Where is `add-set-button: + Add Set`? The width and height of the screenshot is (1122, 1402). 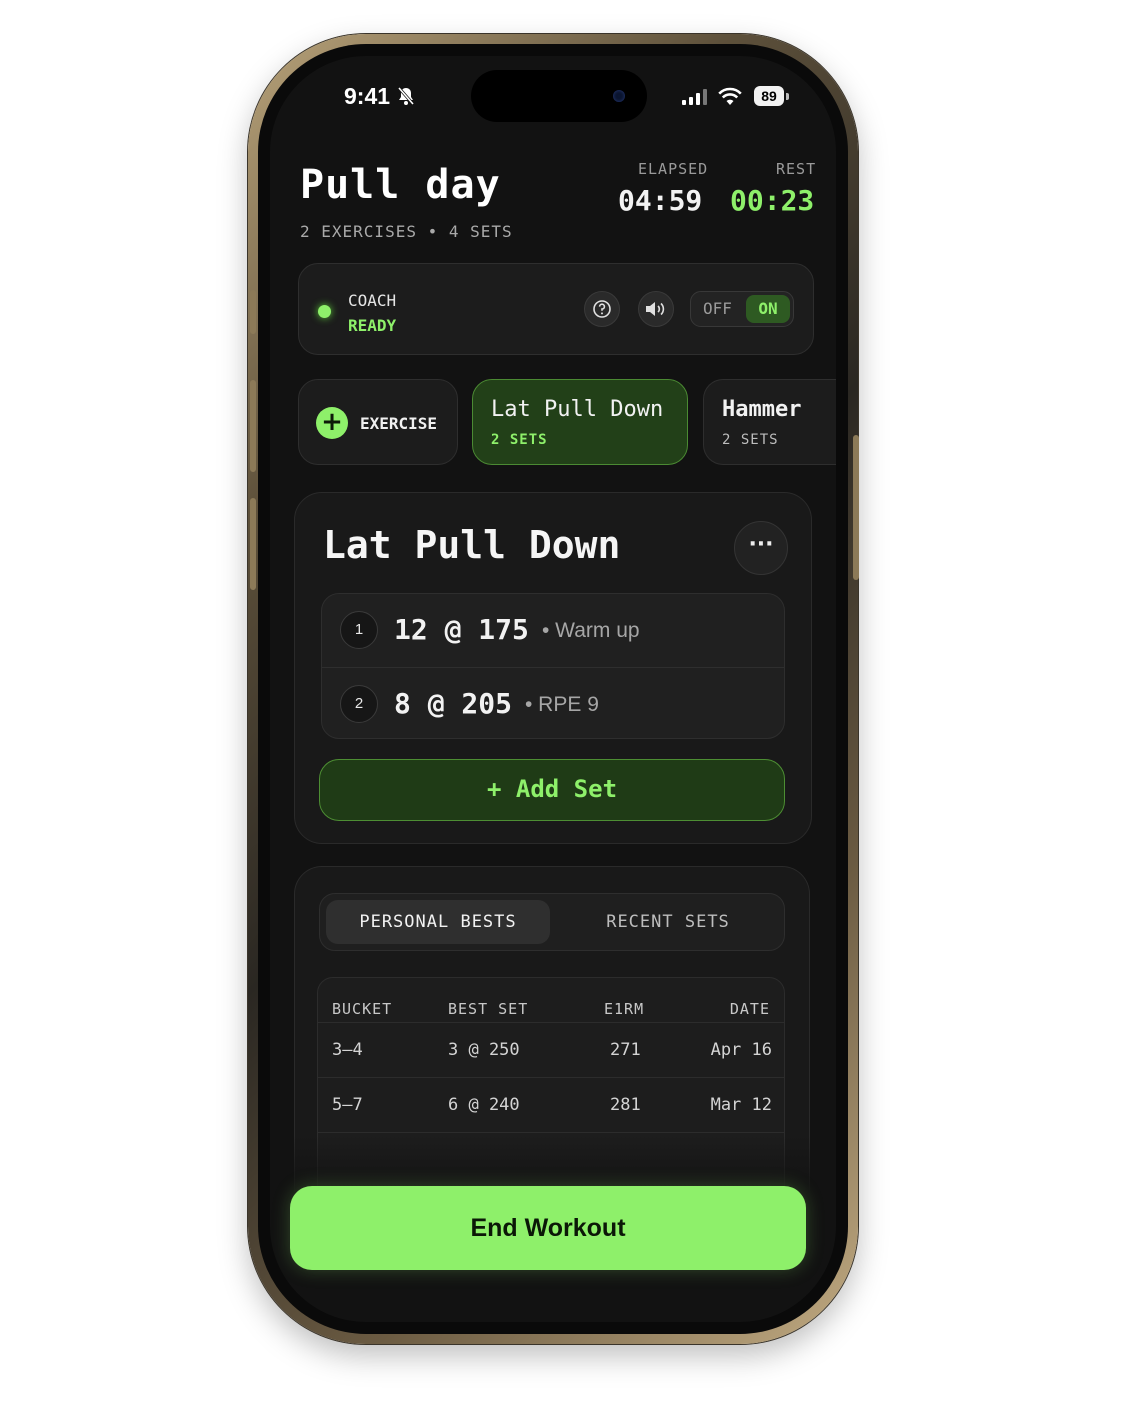 add-set-button: + Add Set is located at coordinates (552, 790).